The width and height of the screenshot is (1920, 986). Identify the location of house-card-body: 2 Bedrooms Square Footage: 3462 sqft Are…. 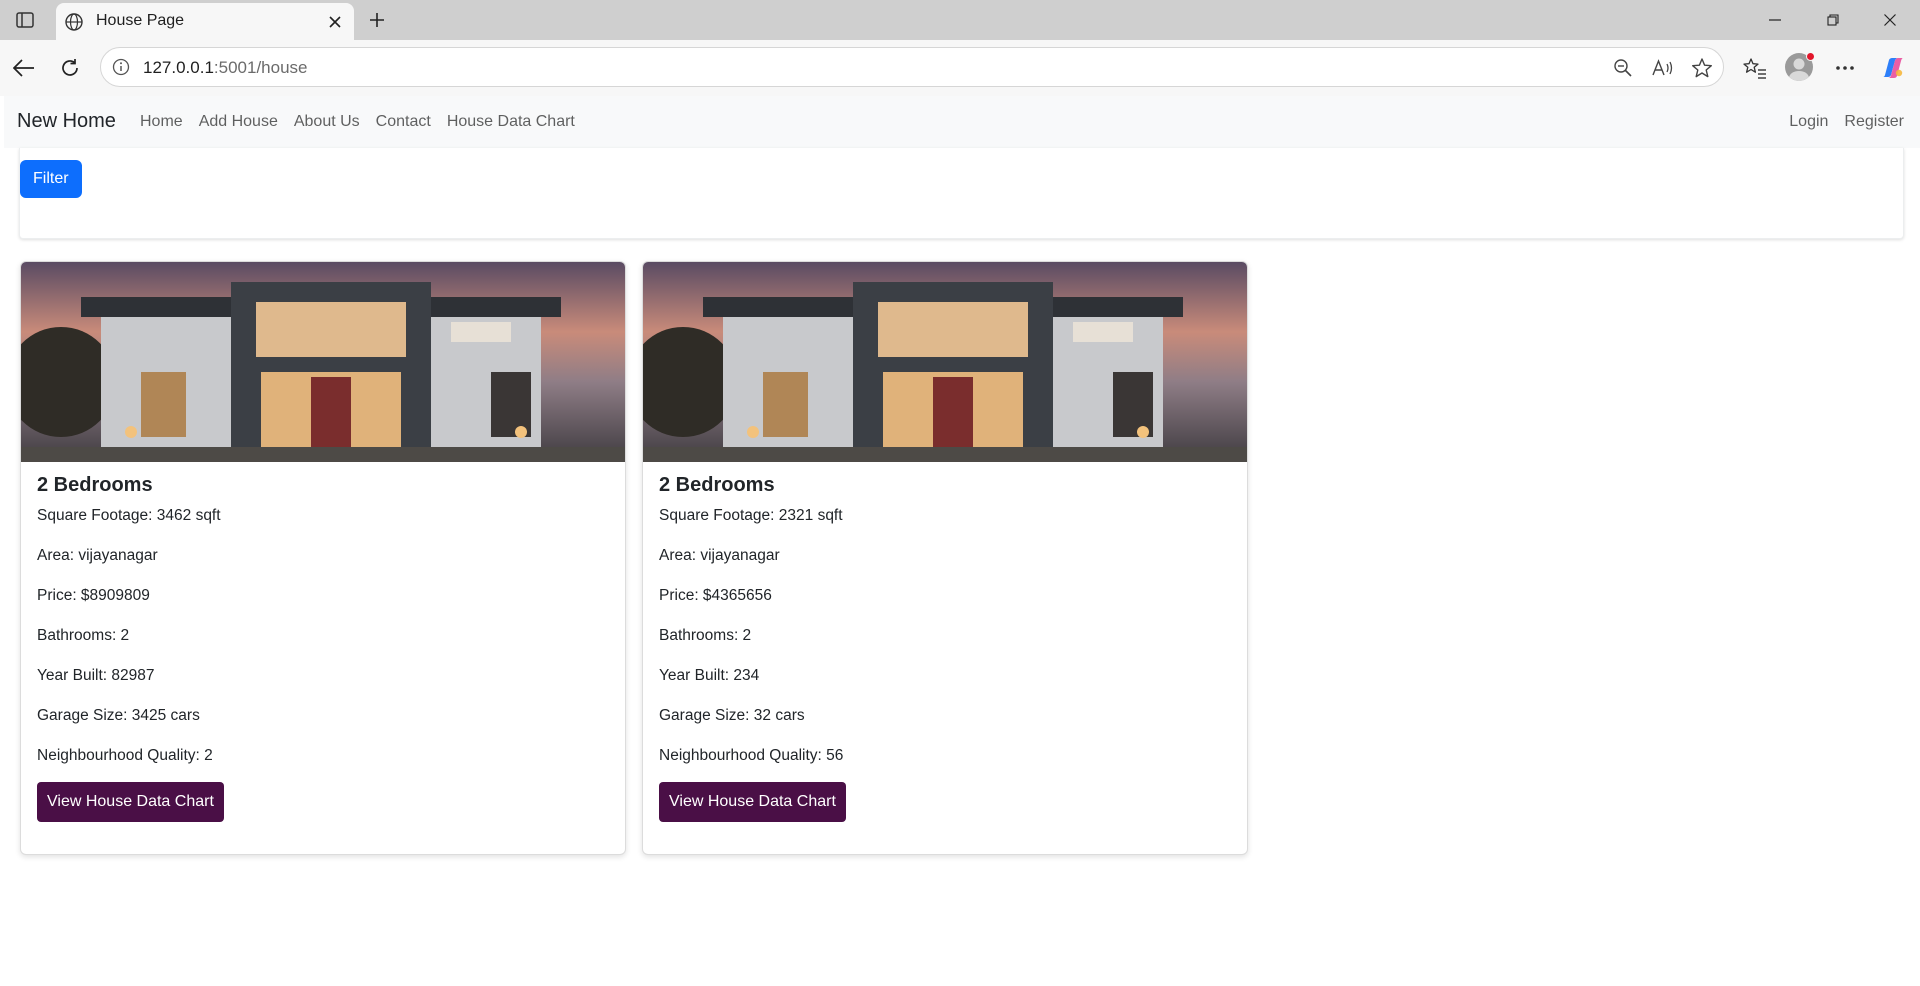
(324, 630).